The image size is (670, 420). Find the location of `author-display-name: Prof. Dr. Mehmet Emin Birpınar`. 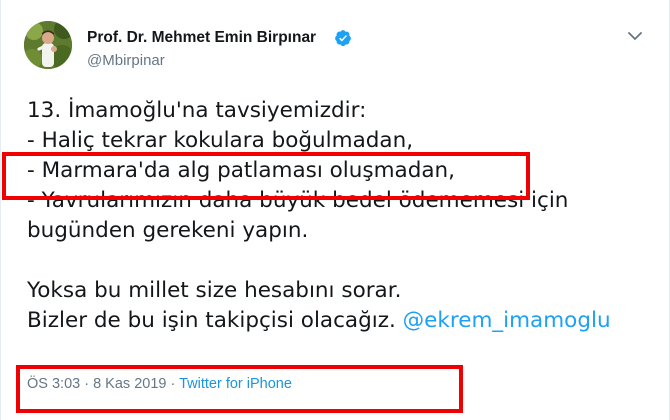

author-display-name: Prof. Dr. Mehmet Emin Birpınar is located at coordinates (201, 38).